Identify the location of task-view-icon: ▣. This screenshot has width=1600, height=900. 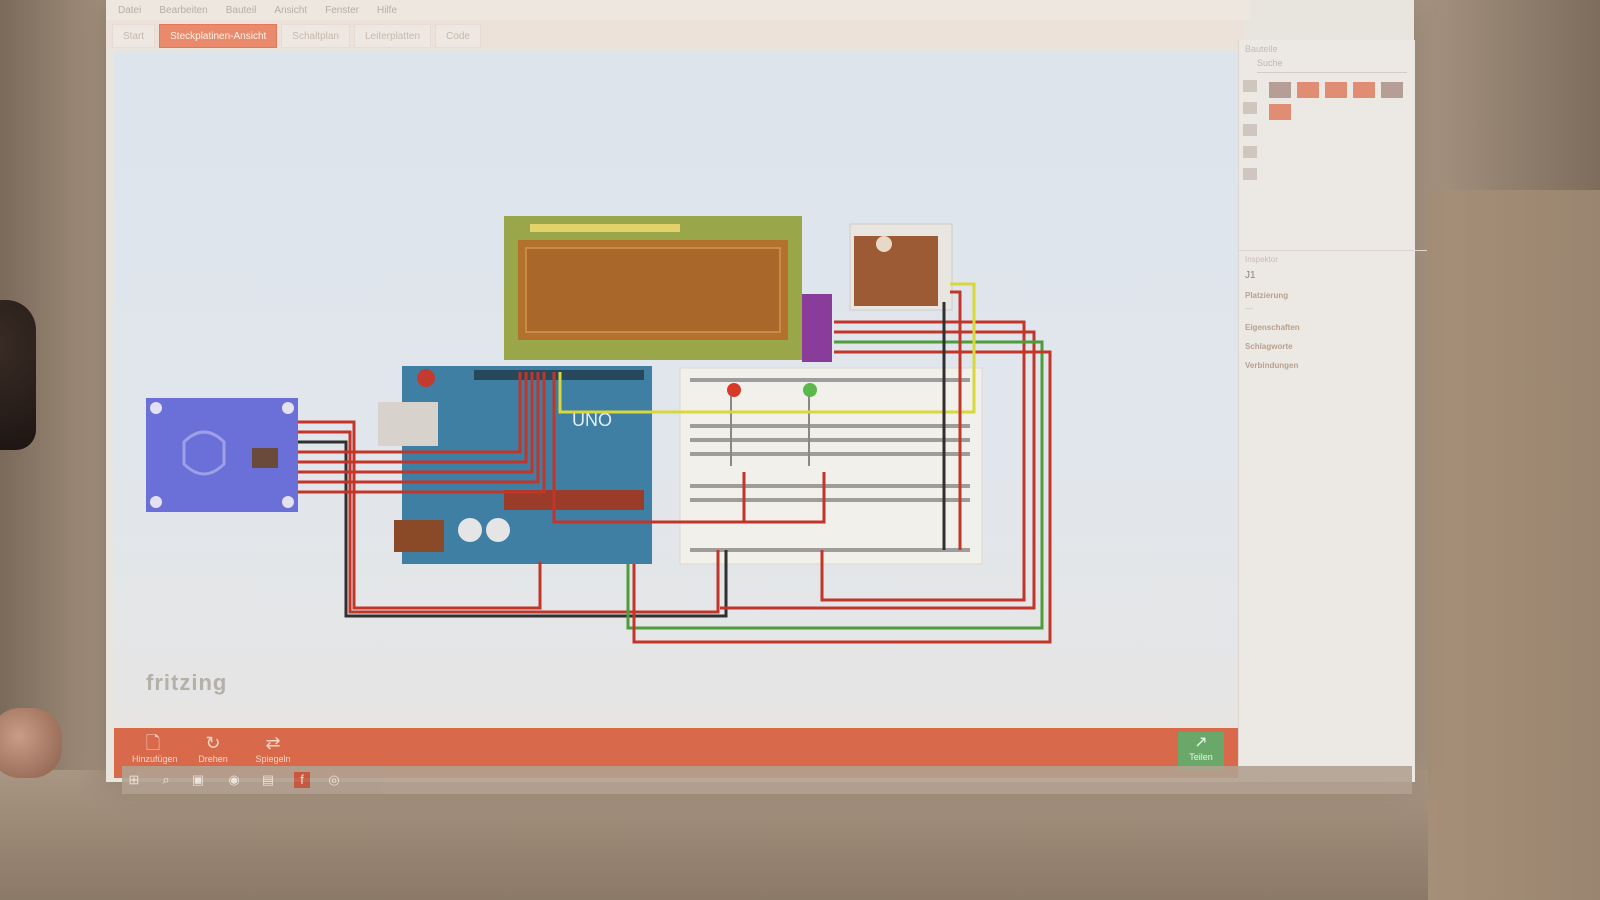
(198, 780).